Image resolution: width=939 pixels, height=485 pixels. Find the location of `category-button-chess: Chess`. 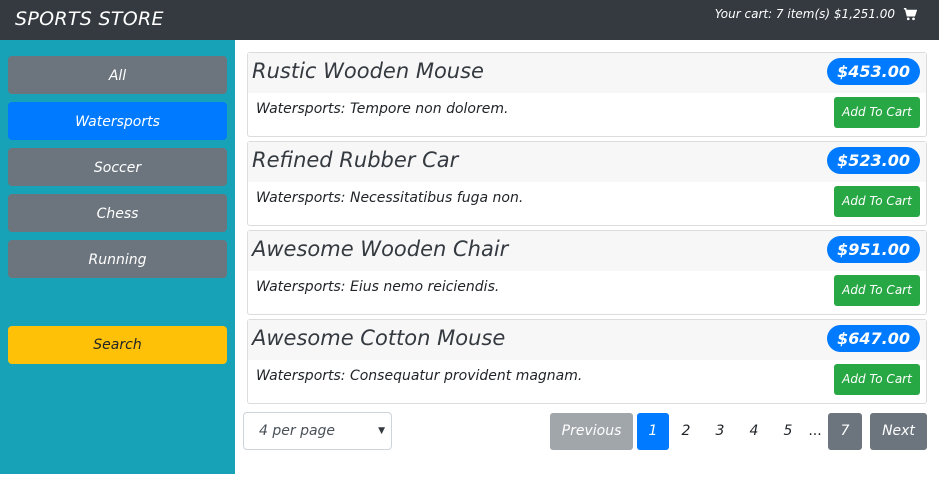

category-button-chess: Chess is located at coordinates (117, 213).